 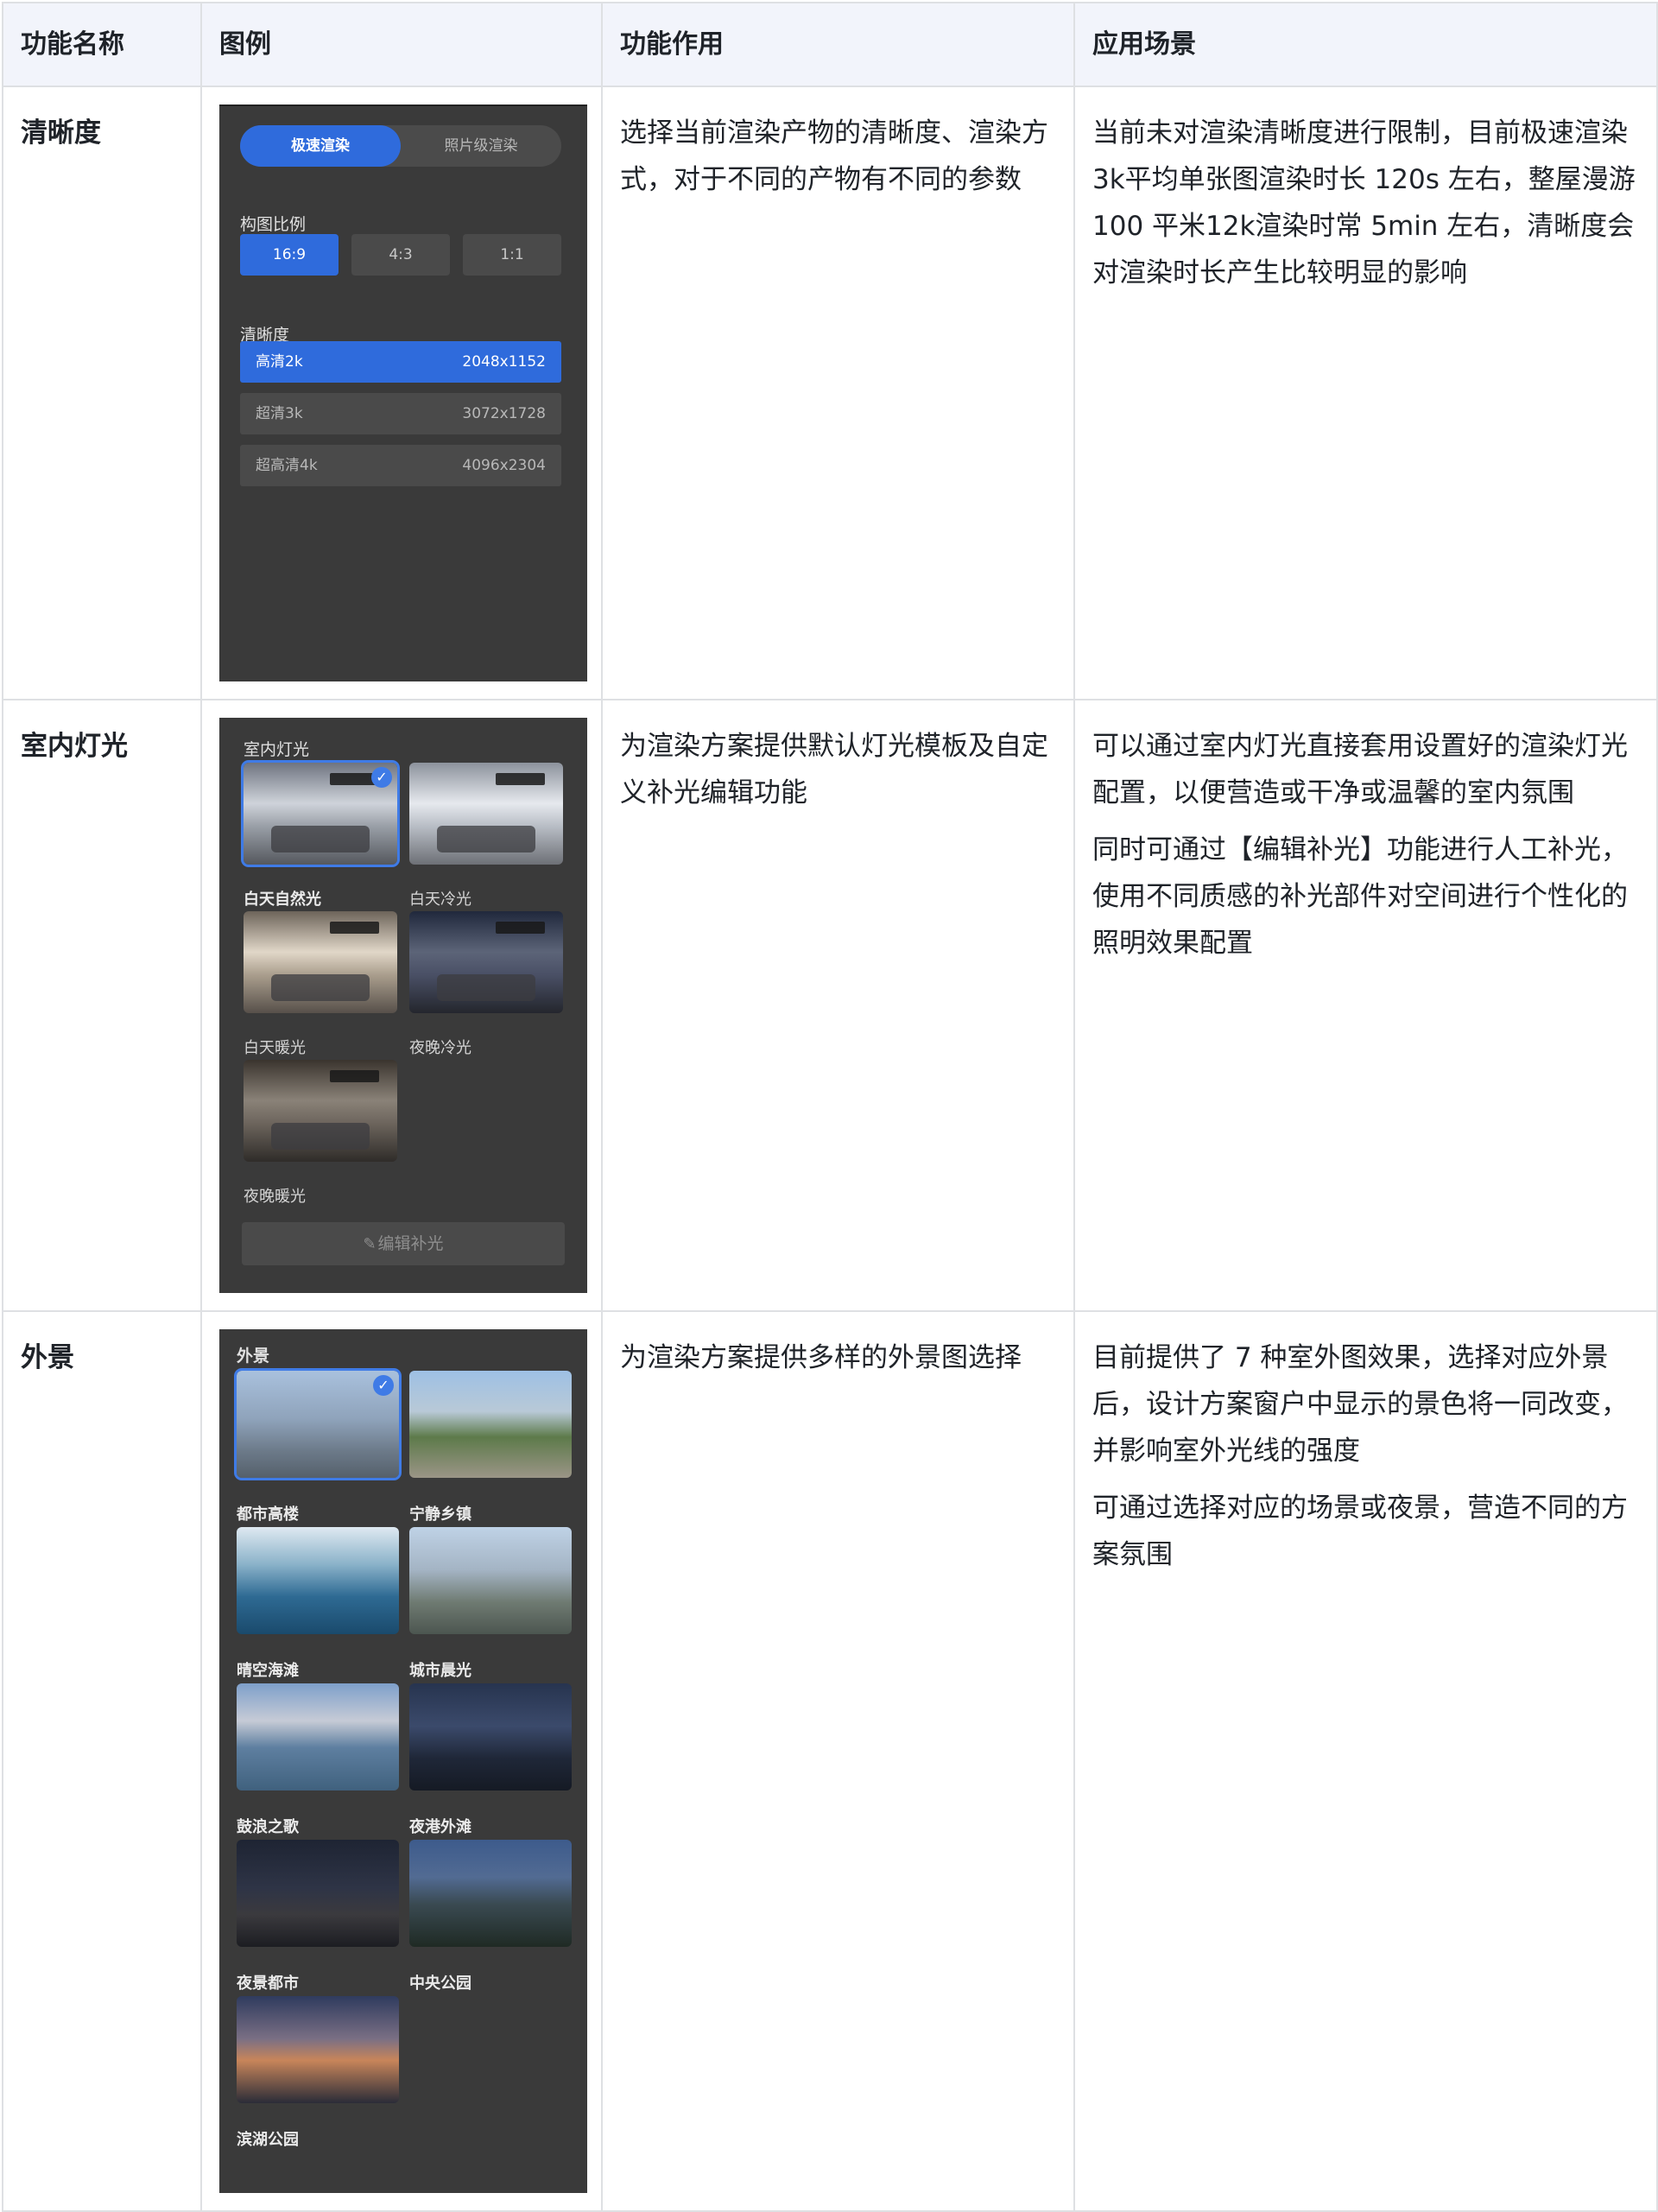 What do you see at coordinates (287, 465) in the screenshot?
I see `resolution-name: 超高清4k` at bounding box center [287, 465].